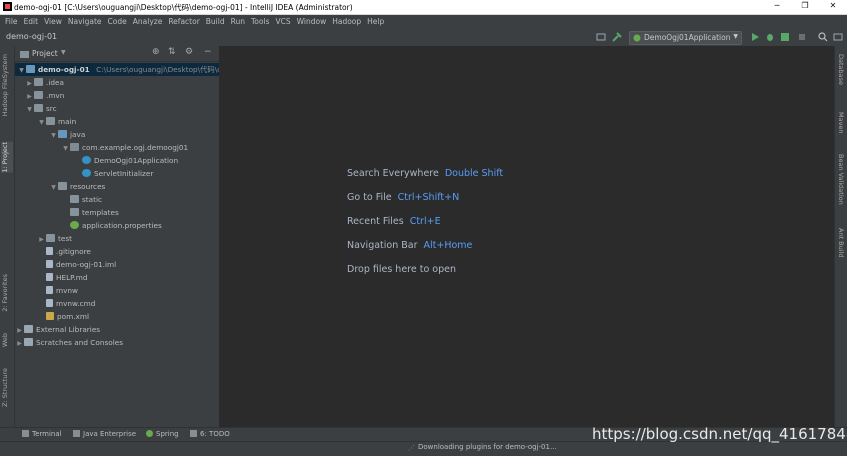 The width and height of the screenshot is (847, 456). Describe the element at coordinates (122, 225) in the screenshot. I see `tree-label: application.properties` at that location.